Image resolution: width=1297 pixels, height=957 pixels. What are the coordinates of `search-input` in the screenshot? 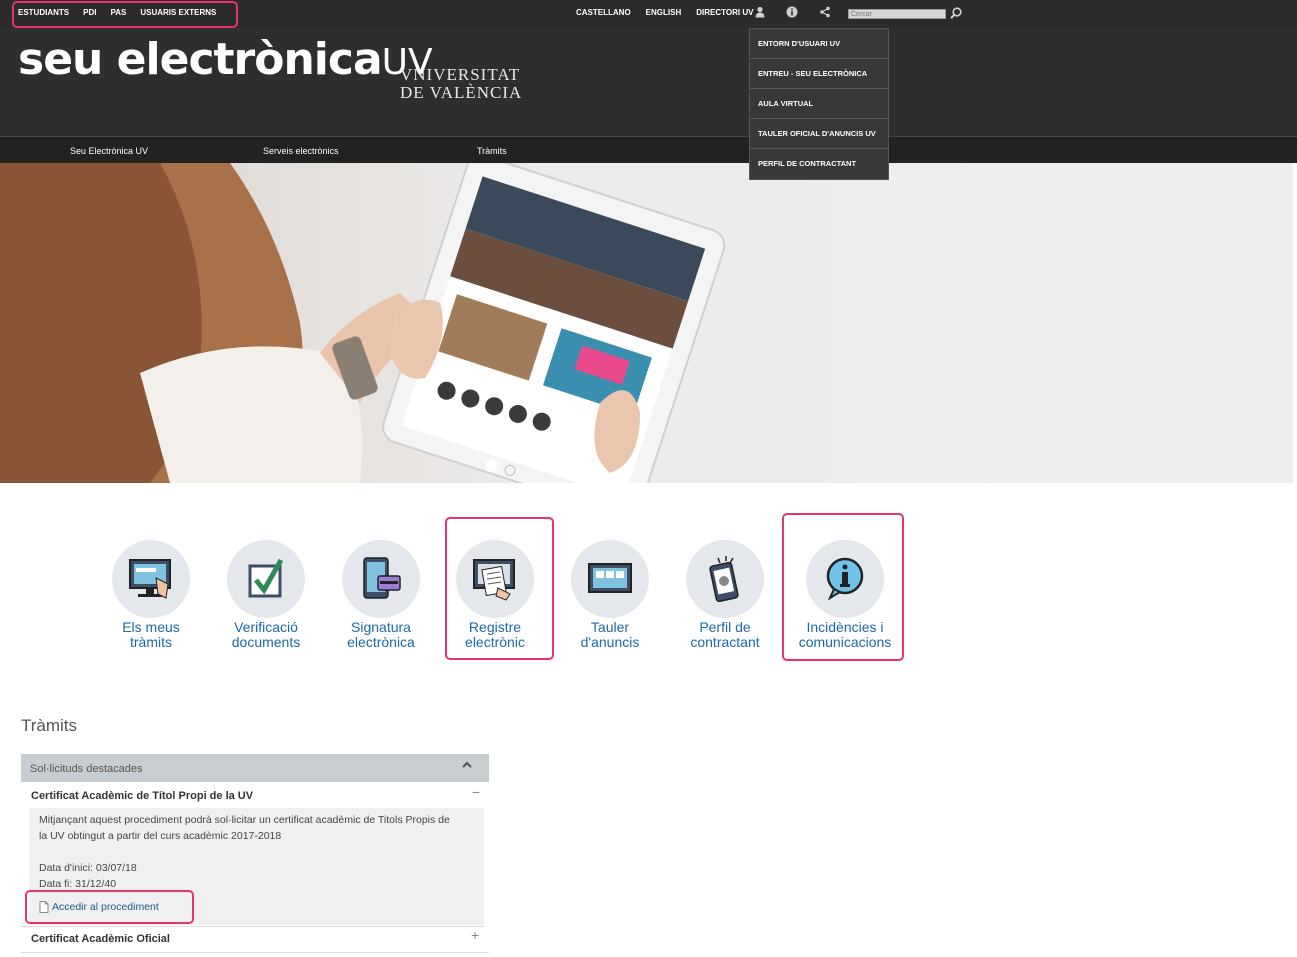 It's located at (897, 14).